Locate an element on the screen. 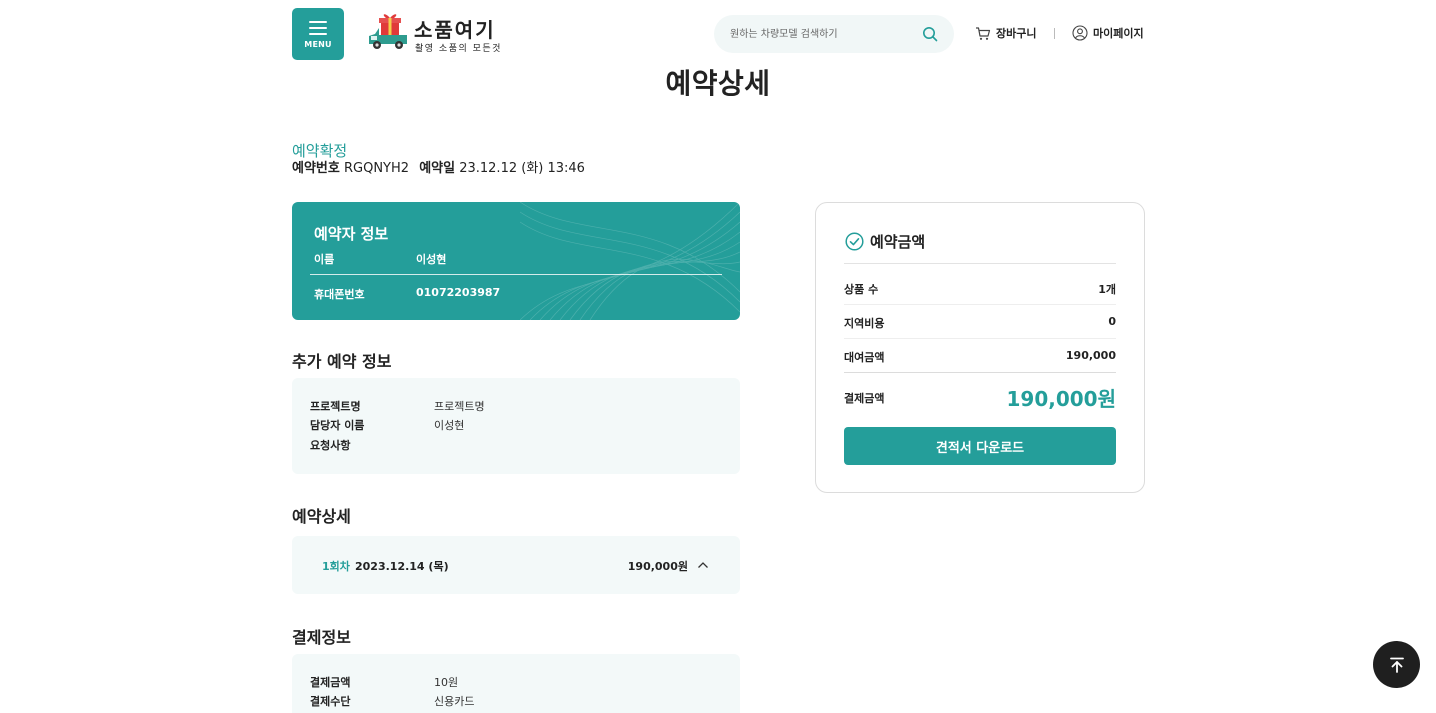 This screenshot has width=1436, height=713. logo-name: 소품여기 is located at coordinates (455, 30).